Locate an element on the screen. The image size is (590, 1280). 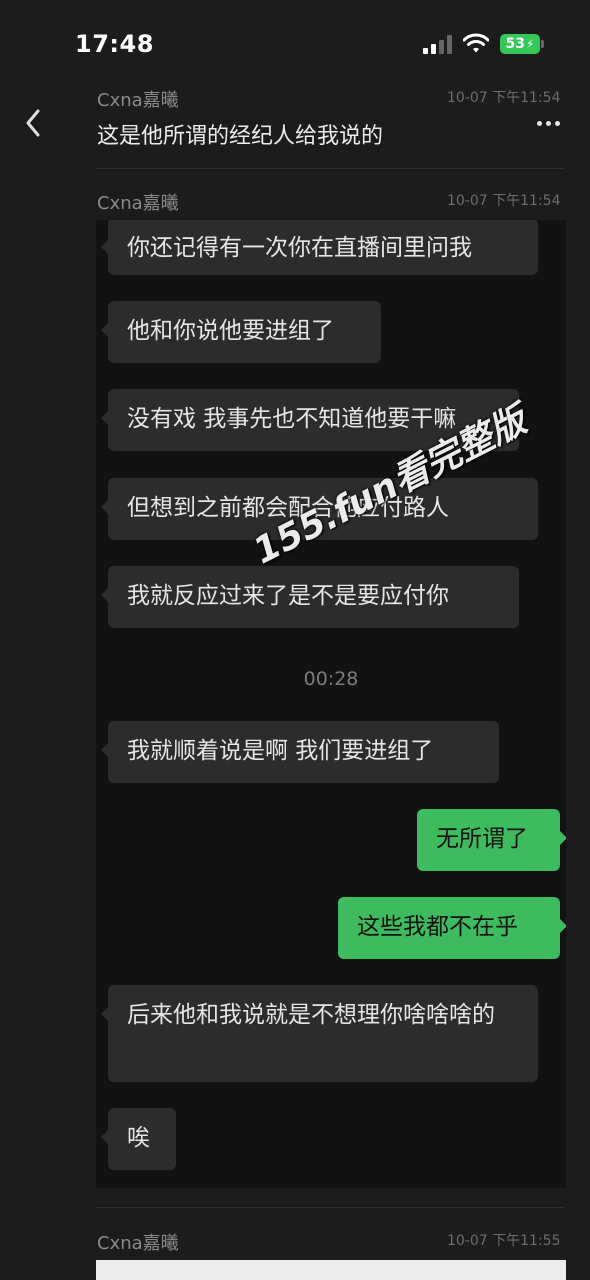
chat-bubble-incoming: 我就顺着说是啊 我们要进组了 is located at coordinates (300, 752).